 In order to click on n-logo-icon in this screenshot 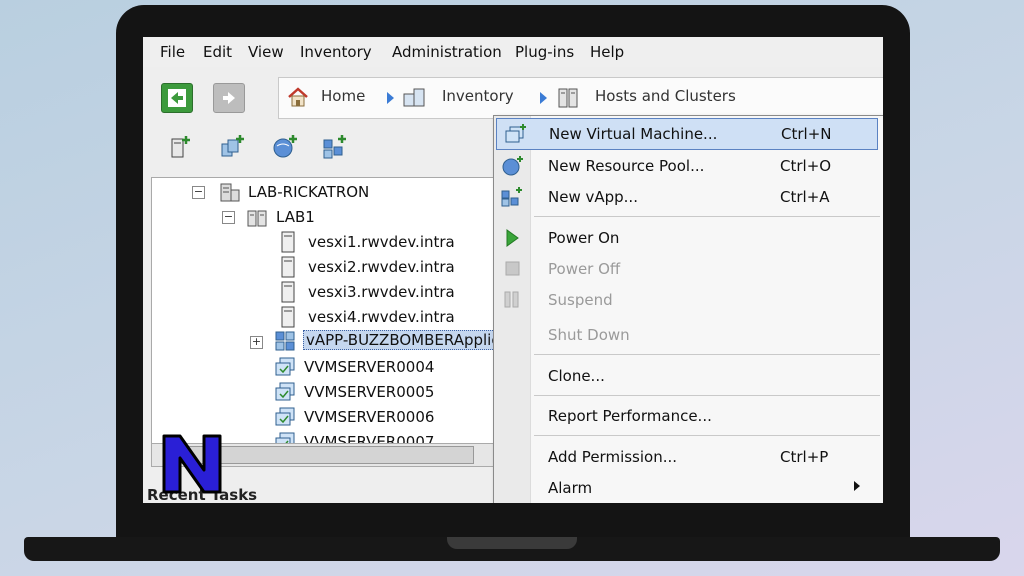, I will do `click(192, 464)`.